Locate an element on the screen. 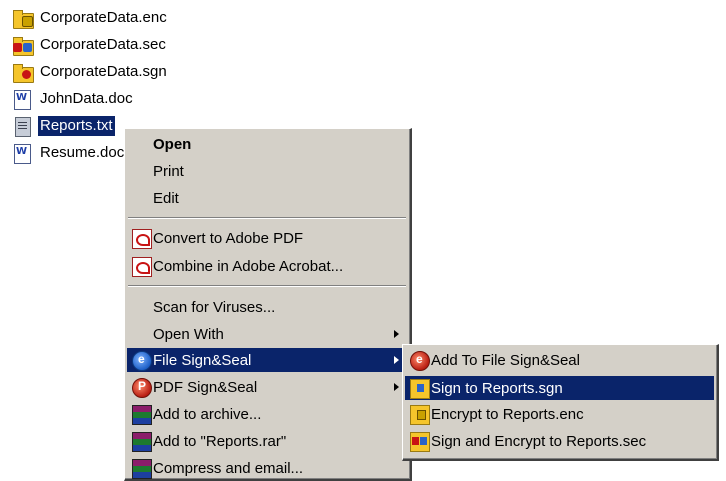  submenu-item-sign-and-encrypt-to-reports-sec: Sign and Encrypt to Reports.sec is located at coordinates (559, 441).